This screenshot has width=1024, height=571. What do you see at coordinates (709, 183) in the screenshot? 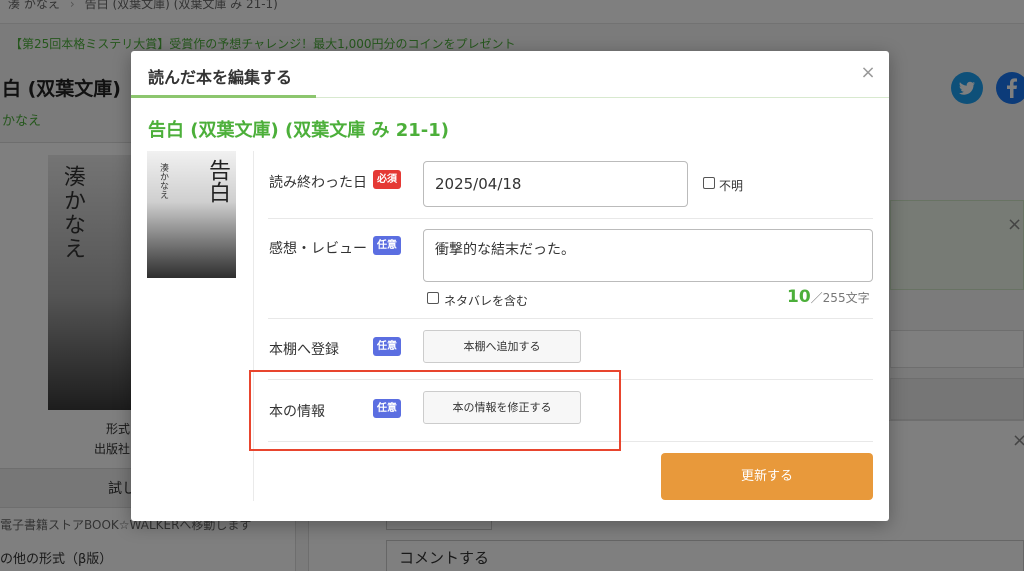
I see `unknown-date-checkbox` at bounding box center [709, 183].